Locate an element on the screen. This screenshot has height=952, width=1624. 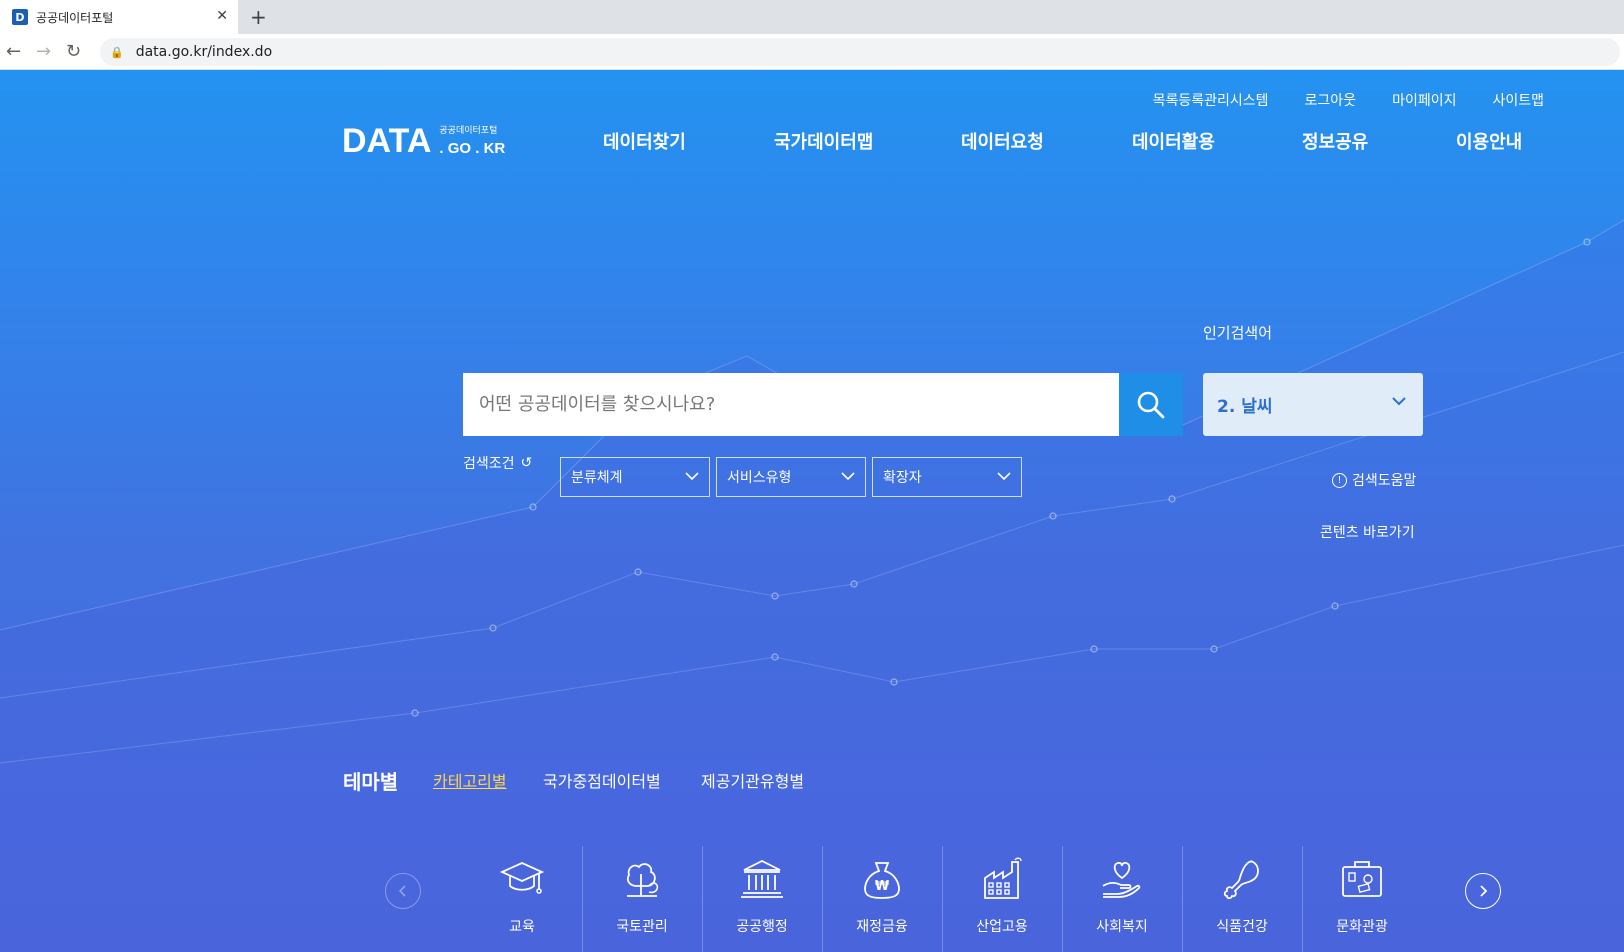
category-social-welfare: 사회복지 is located at coordinates (1122, 899).